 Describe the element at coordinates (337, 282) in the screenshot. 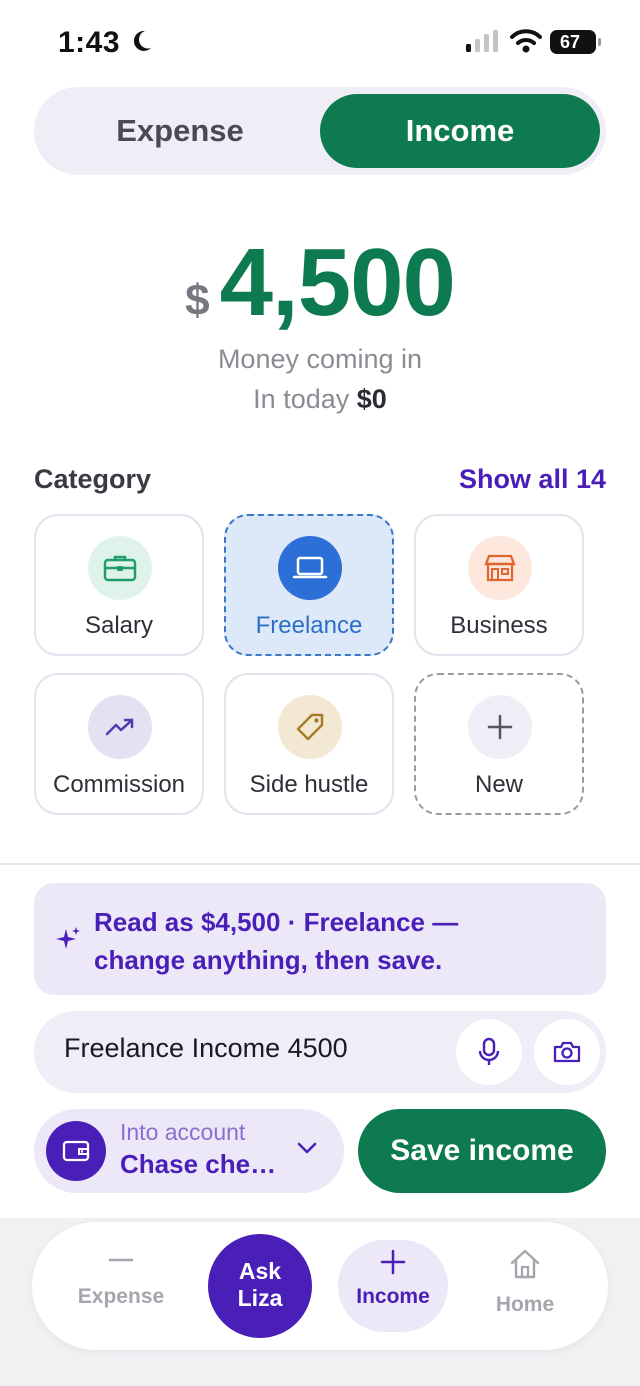

I see `amount-value: 4,500` at that location.